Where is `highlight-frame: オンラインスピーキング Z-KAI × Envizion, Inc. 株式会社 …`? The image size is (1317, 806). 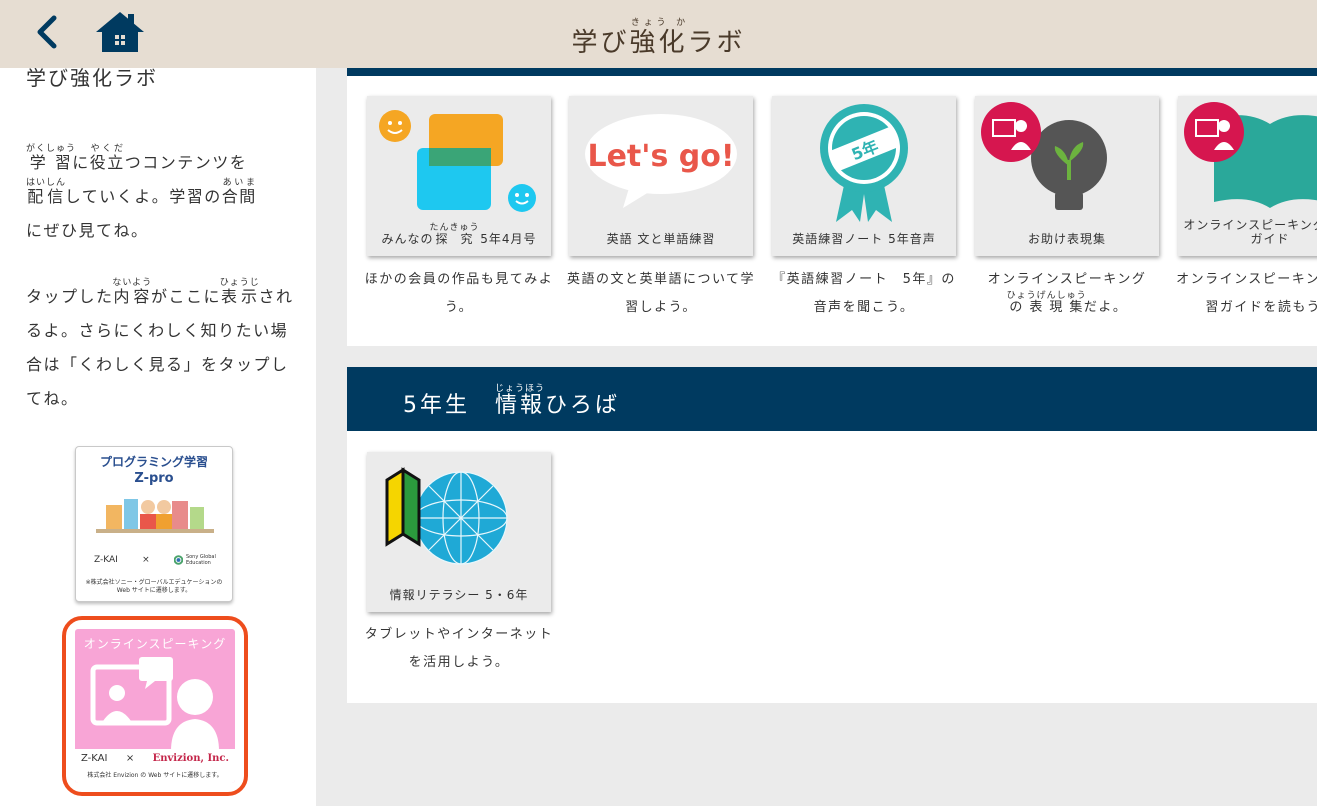 highlight-frame: オンラインスピーキング Z-KAI × Envizion, Inc. 株式会社 … is located at coordinates (155, 706).